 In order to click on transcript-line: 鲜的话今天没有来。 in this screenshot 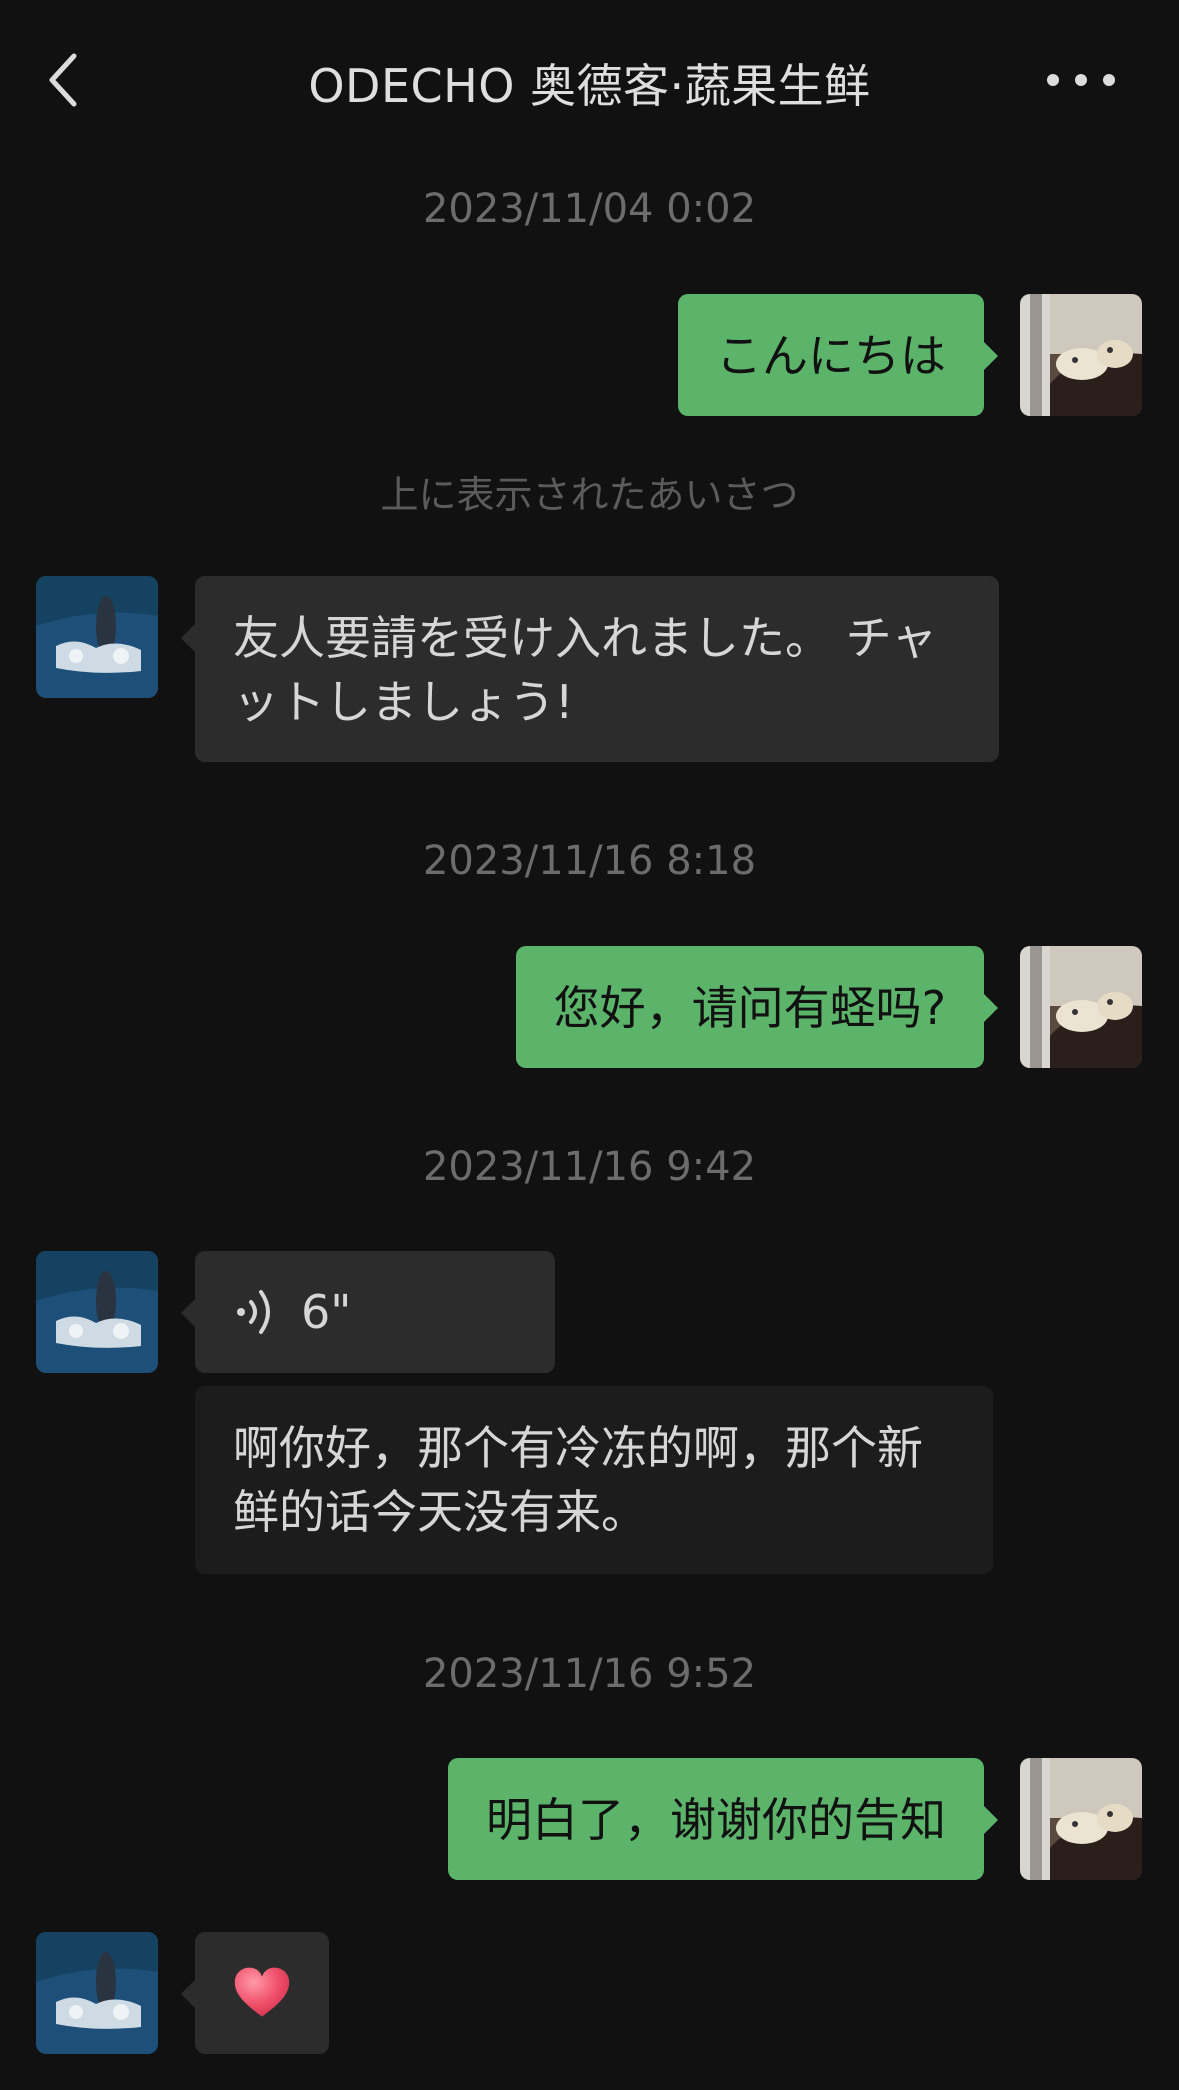, I will do `click(440, 1512)`.